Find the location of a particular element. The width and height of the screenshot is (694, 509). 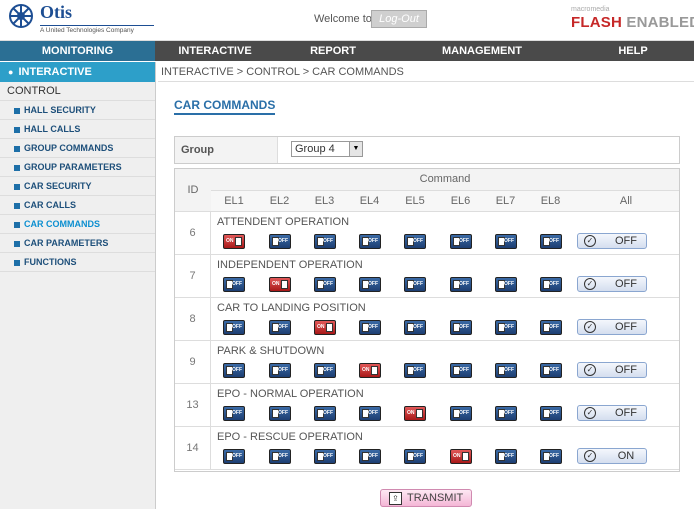

toggle-switch-el5: ON is located at coordinates (415, 413).